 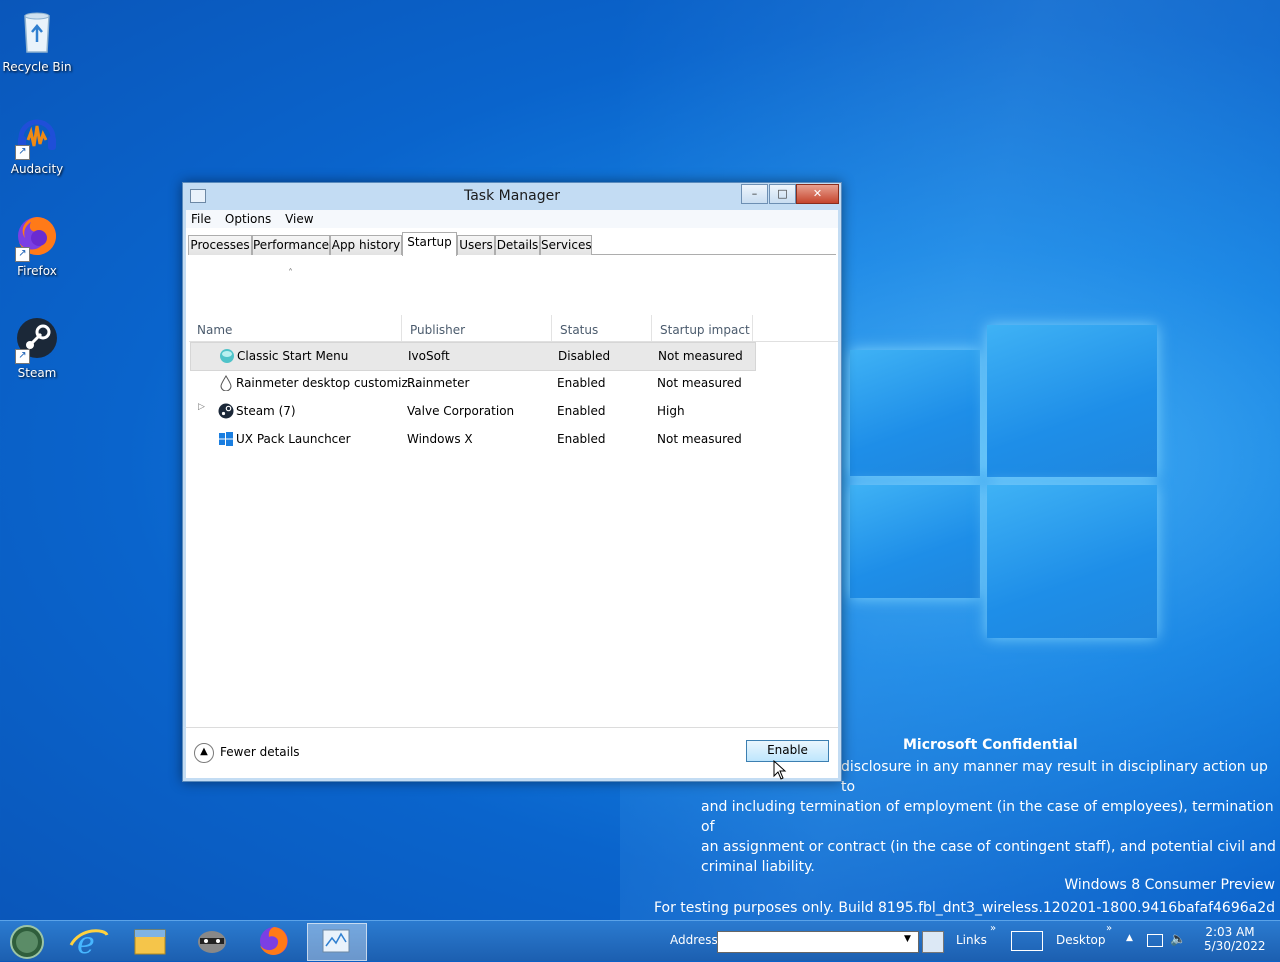 What do you see at coordinates (37, 237) in the screenshot?
I see `firefox-icon: ↗` at bounding box center [37, 237].